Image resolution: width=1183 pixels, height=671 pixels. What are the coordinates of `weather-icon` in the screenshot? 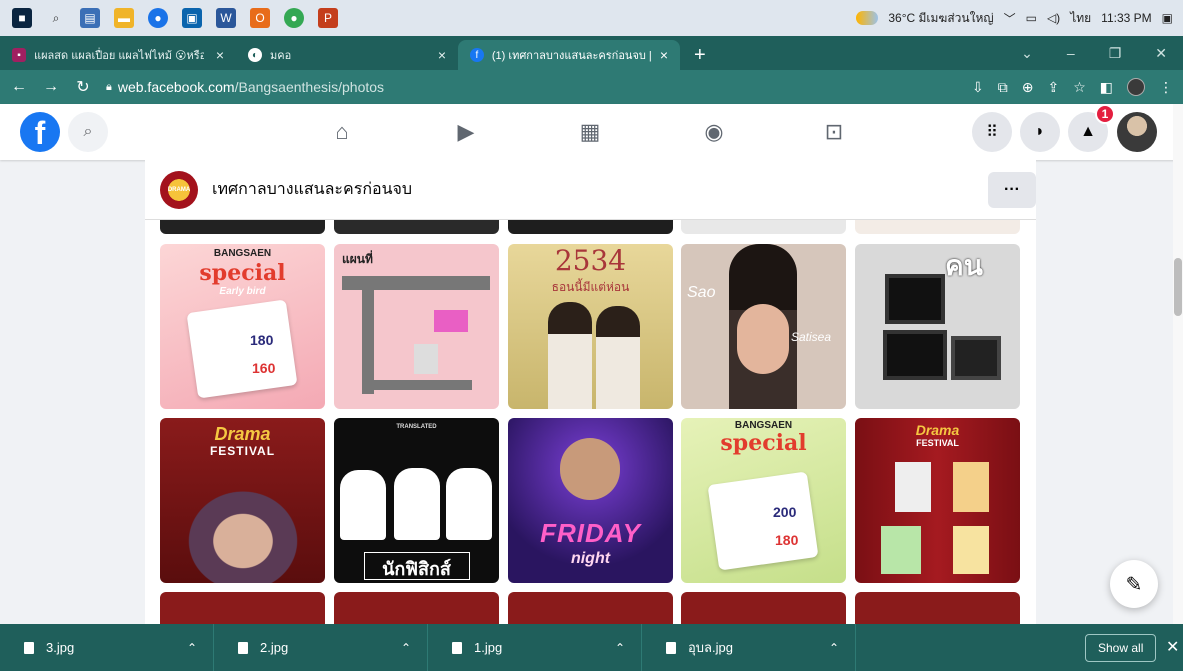 It's located at (867, 18).